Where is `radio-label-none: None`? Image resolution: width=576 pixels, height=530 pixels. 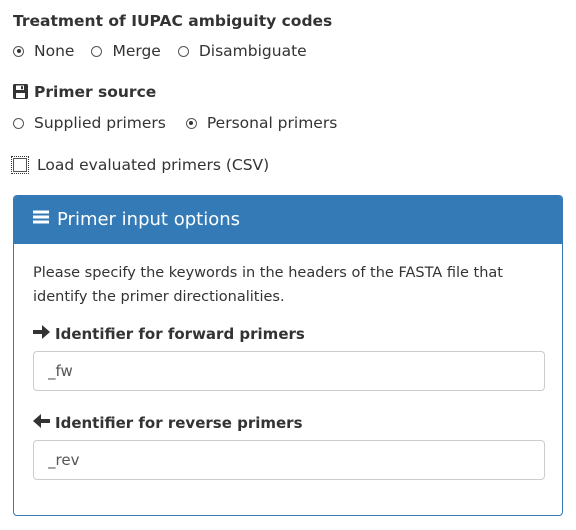
radio-label-none: None is located at coordinates (54, 51).